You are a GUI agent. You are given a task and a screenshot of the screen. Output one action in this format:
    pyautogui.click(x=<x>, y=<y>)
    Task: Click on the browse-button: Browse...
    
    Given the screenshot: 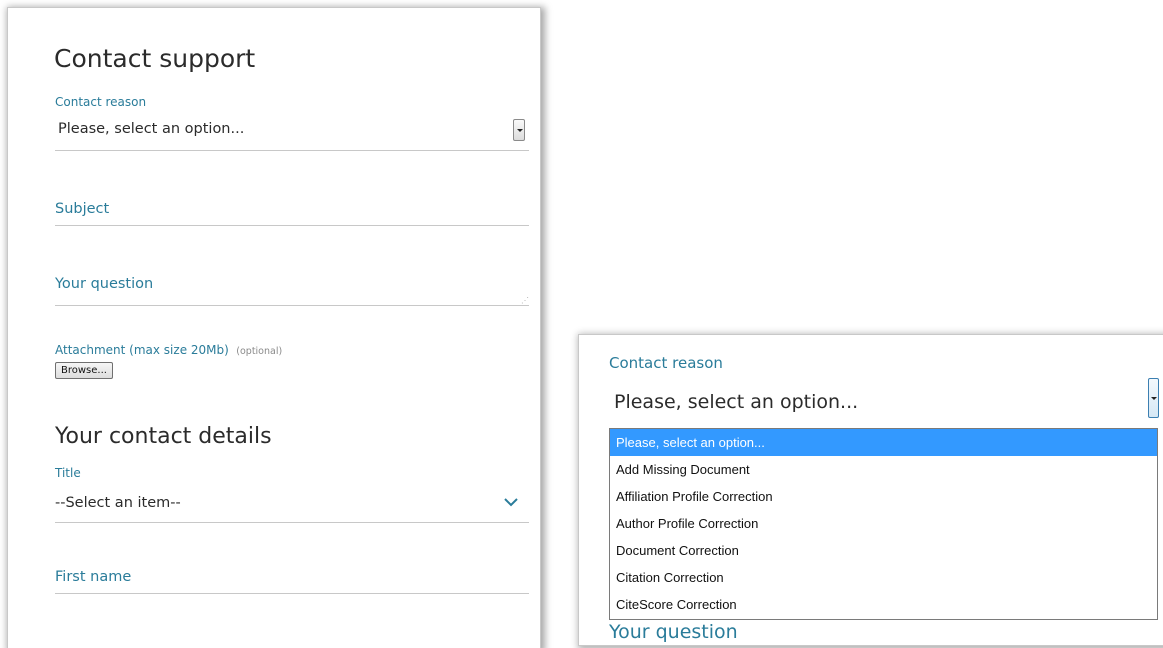 What is the action you would take?
    pyautogui.click(x=84, y=370)
    